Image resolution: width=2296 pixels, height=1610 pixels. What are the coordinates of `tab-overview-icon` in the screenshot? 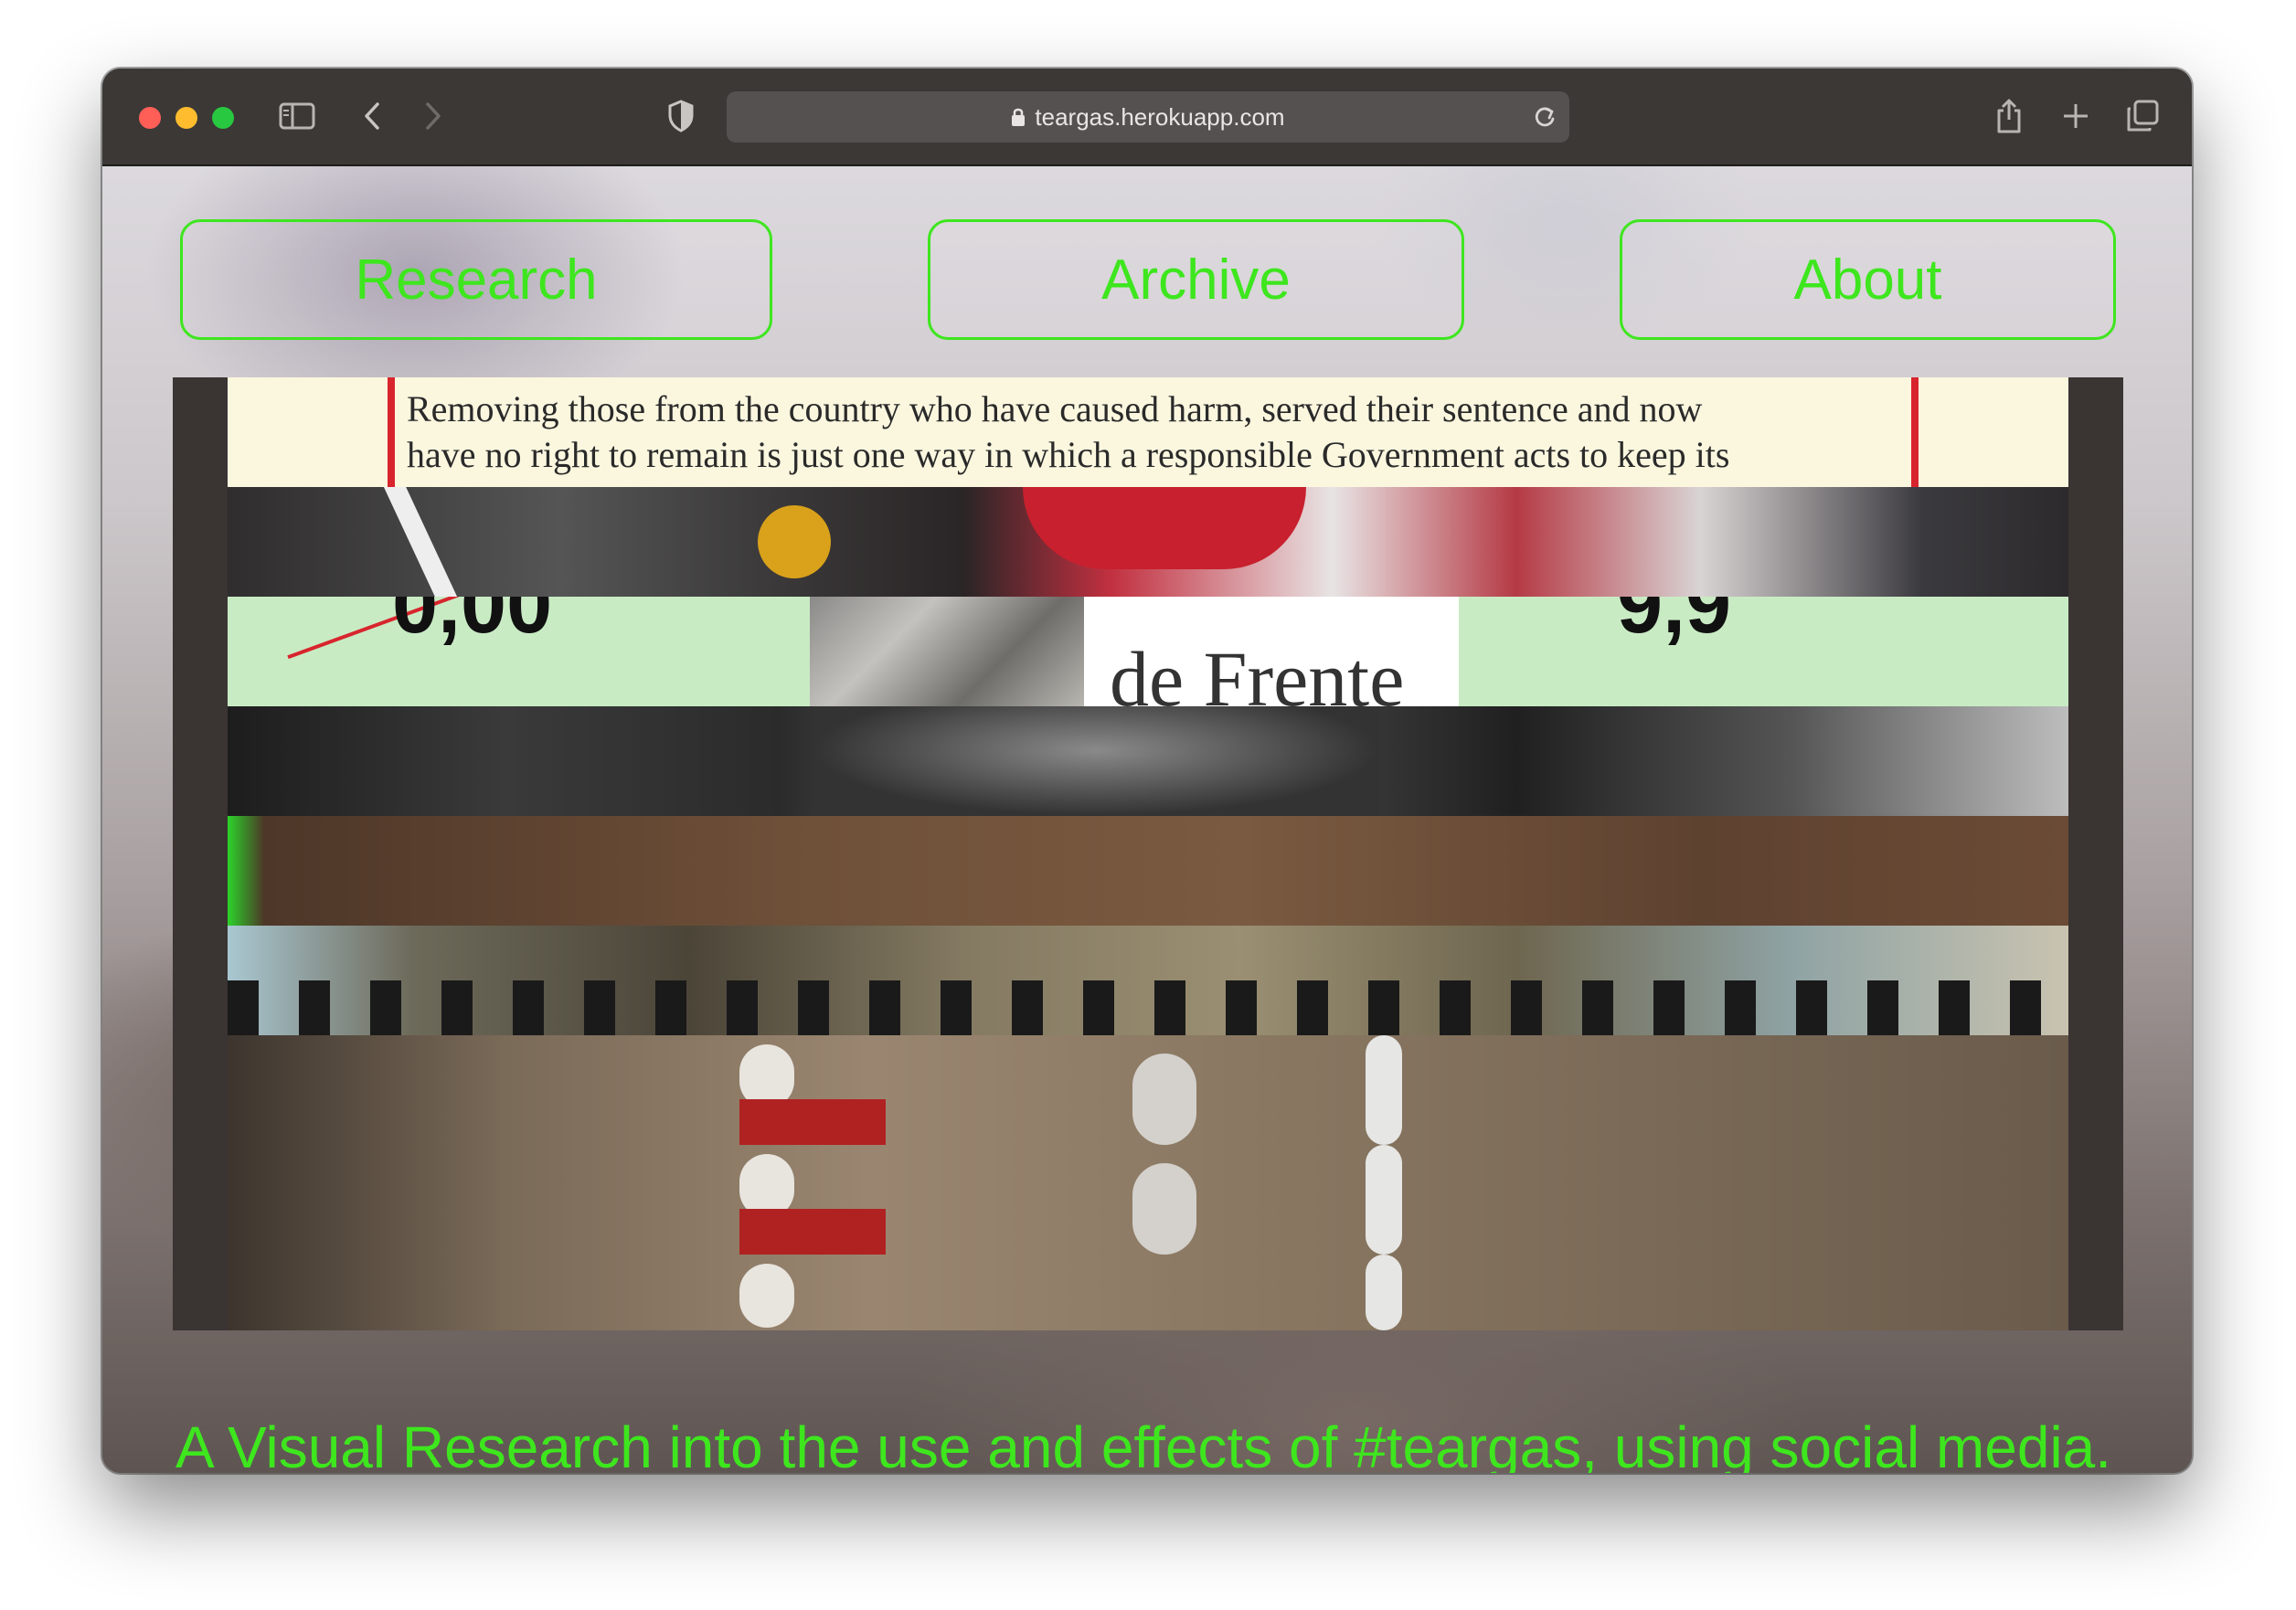 It's located at (2142, 116).